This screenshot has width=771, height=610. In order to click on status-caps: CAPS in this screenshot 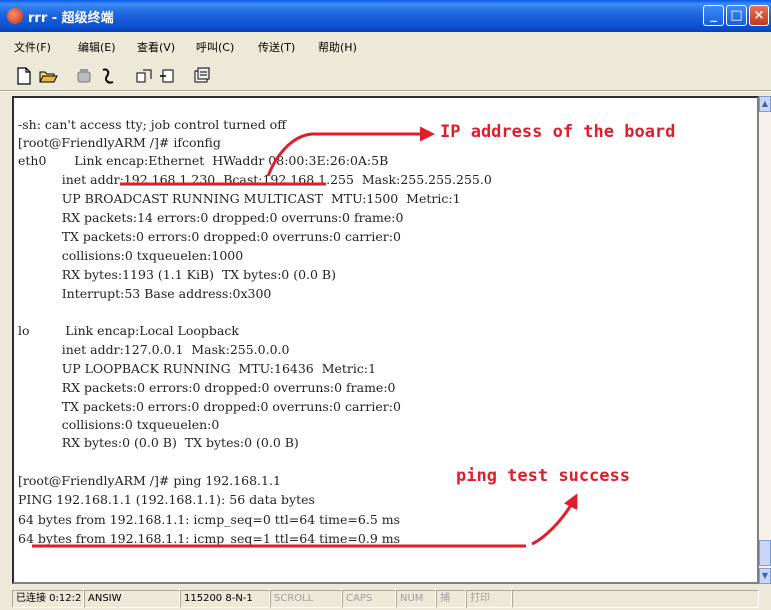, I will do `click(369, 599)`.